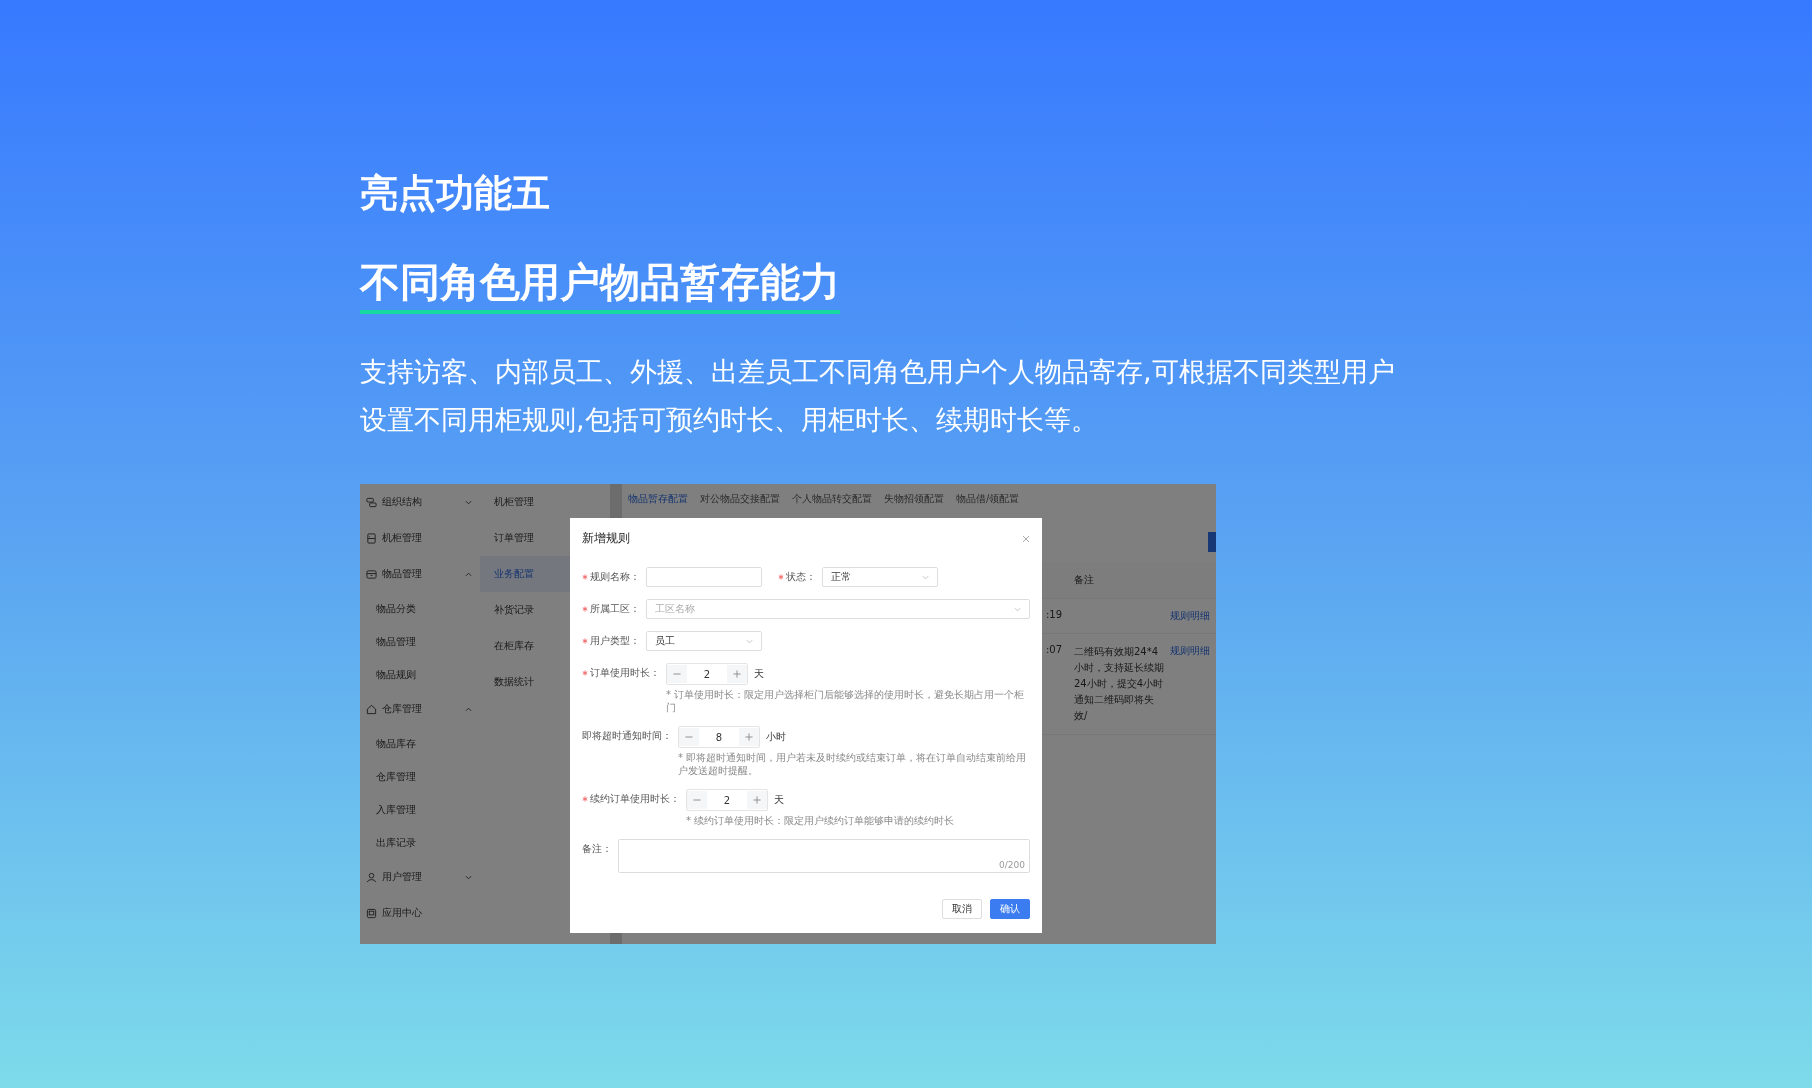 The height and width of the screenshot is (1088, 1812). Describe the element at coordinates (615, 609) in the screenshot. I see `field-label: 所属工区：` at that location.